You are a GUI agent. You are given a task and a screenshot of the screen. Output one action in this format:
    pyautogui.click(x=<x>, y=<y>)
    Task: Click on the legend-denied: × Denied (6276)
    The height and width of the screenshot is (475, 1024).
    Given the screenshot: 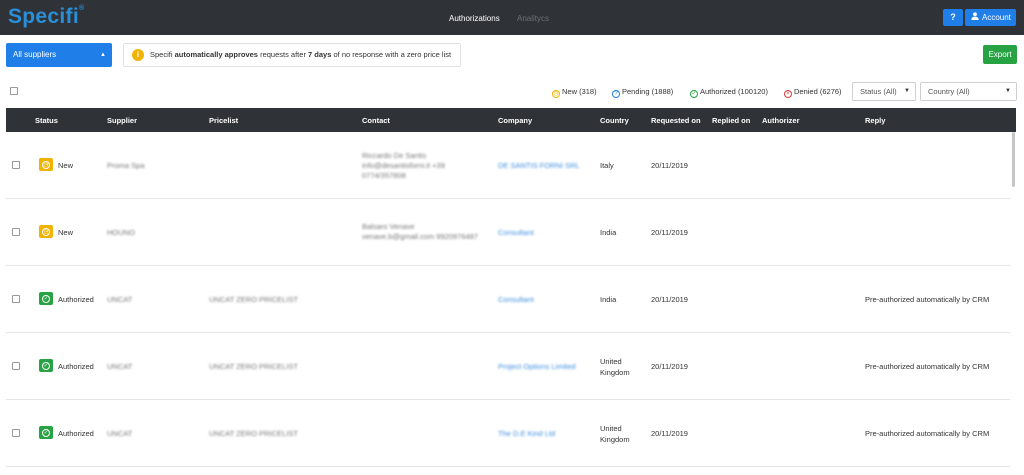 What is the action you would take?
    pyautogui.click(x=813, y=92)
    